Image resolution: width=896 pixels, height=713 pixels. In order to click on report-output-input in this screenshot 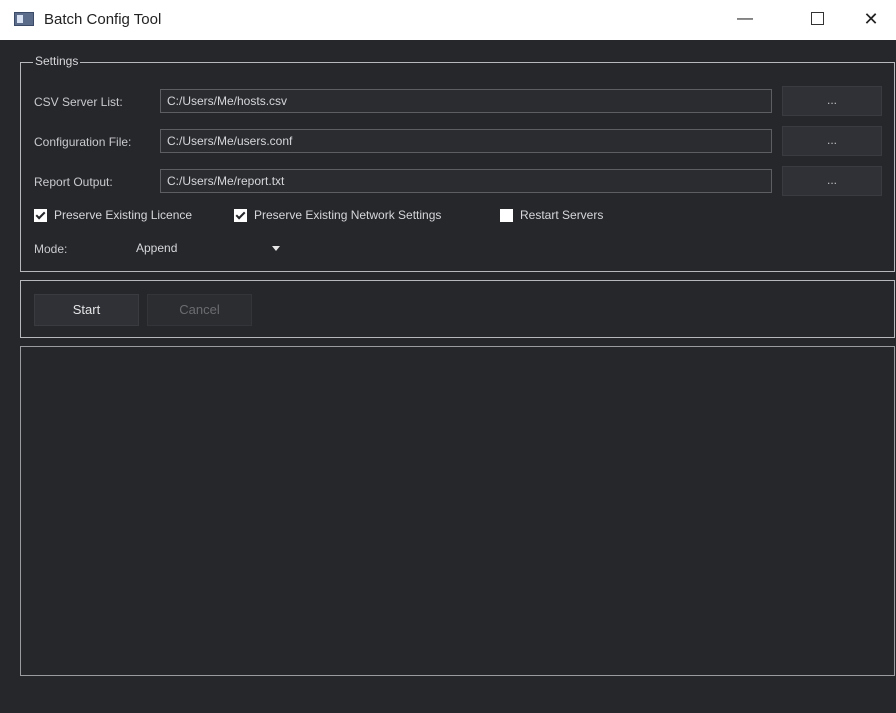, I will do `click(466, 181)`.